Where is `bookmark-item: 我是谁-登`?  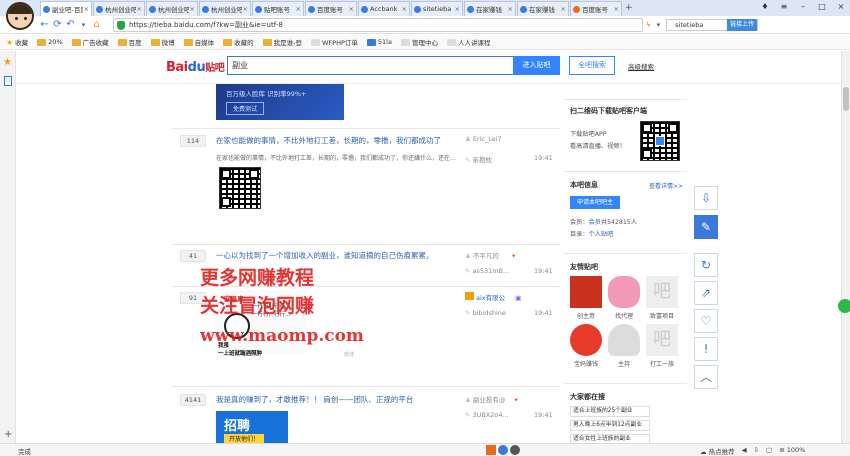 bookmark-item: 我是谁-登 is located at coordinates (282, 42).